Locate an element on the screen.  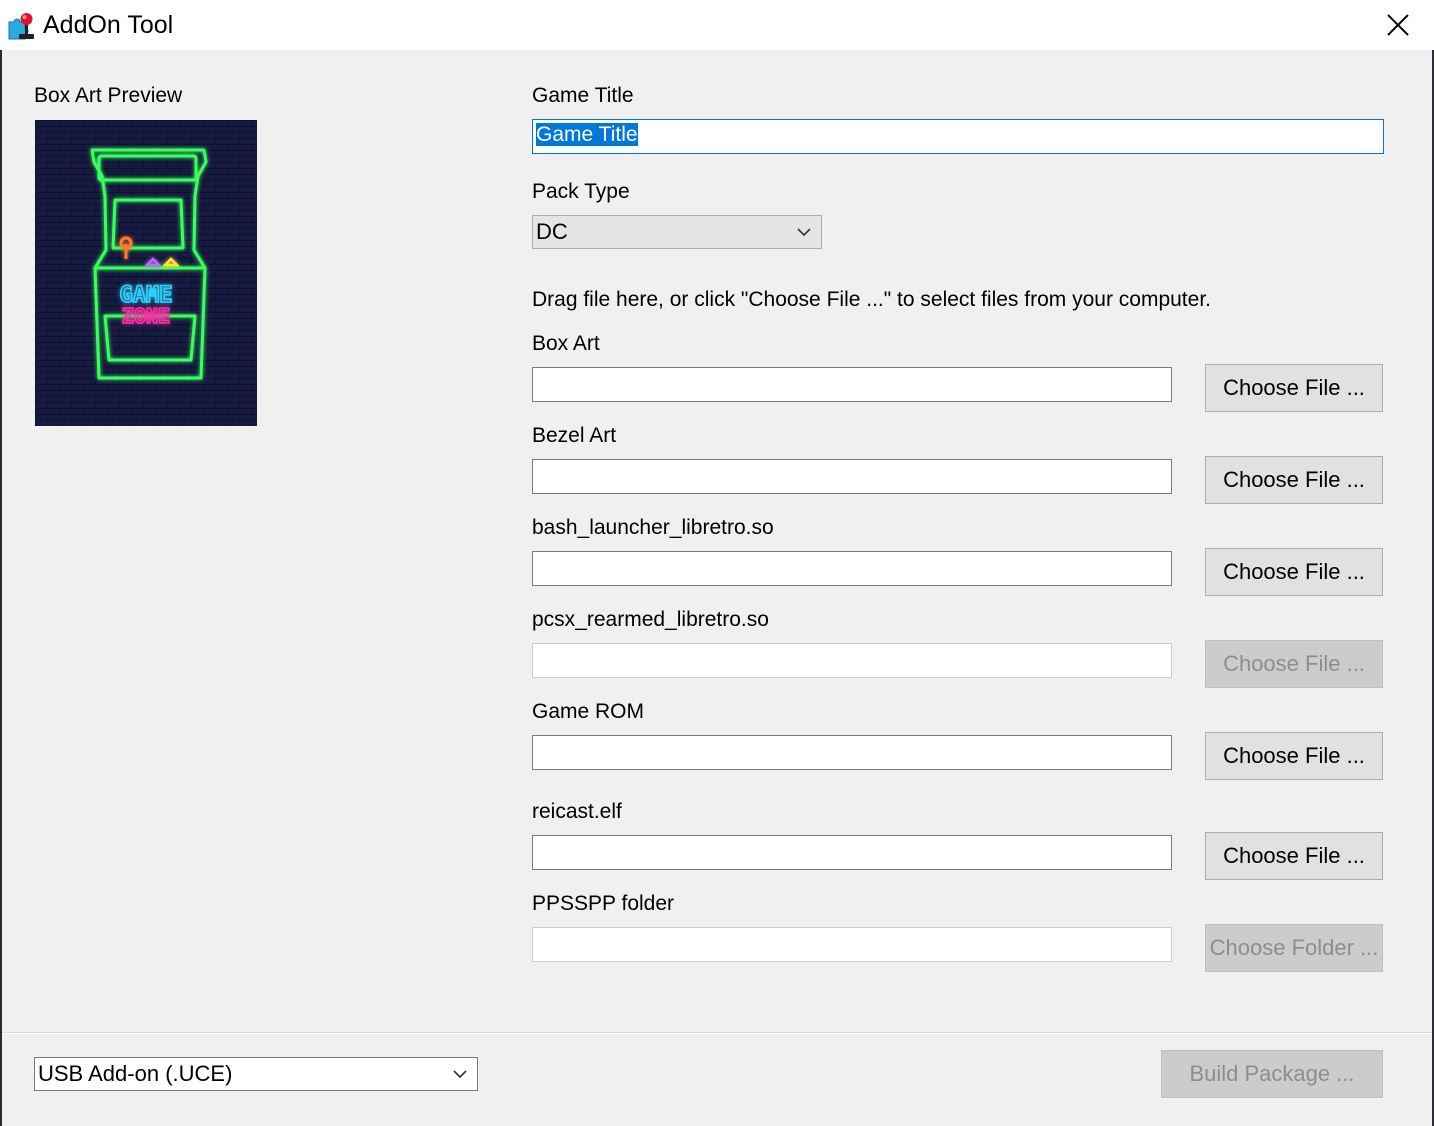
field-label: pcsx_rearmed_libretro.so is located at coordinates (650, 619).